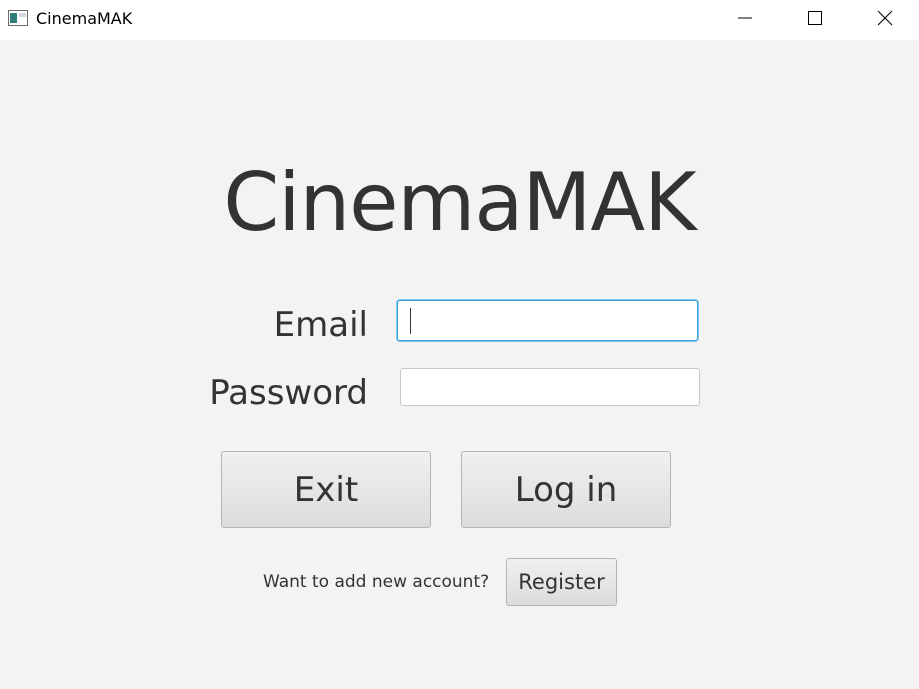 The width and height of the screenshot is (919, 689). I want to click on password-label: Password, so click(288, 393).